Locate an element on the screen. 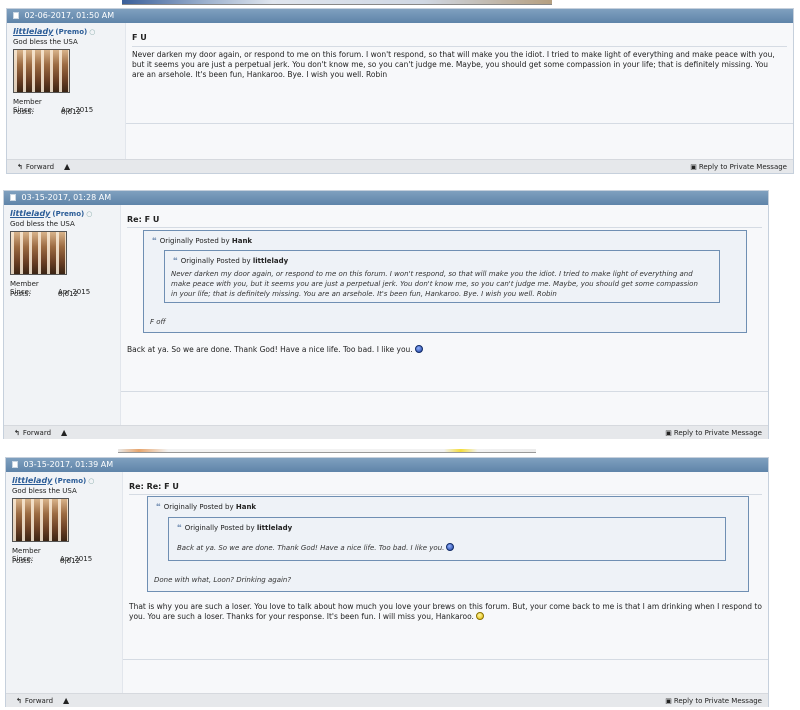  quote-text: Done with what, Loon? Drinking again? is located at coordinates (223, 580).